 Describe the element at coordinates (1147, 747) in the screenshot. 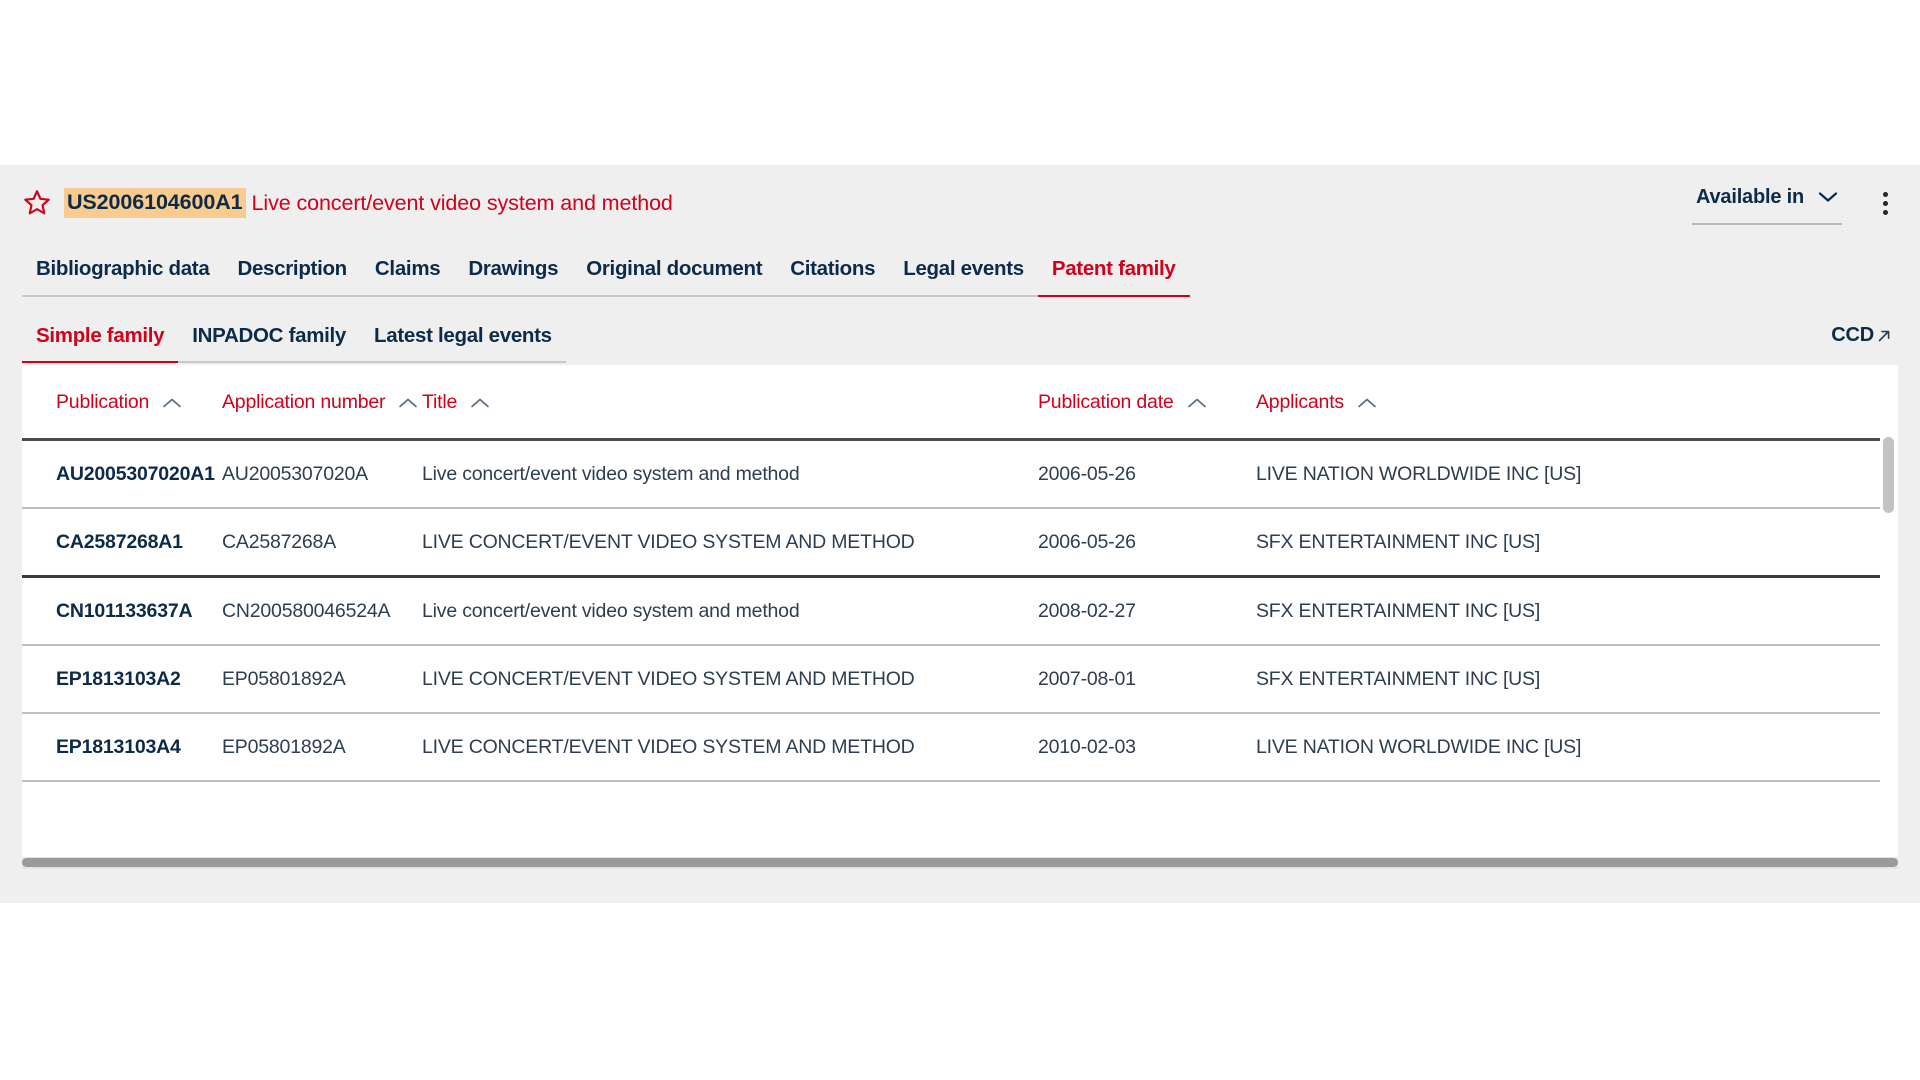

I see `cell-publication-date: 2010-02-03` at that location.